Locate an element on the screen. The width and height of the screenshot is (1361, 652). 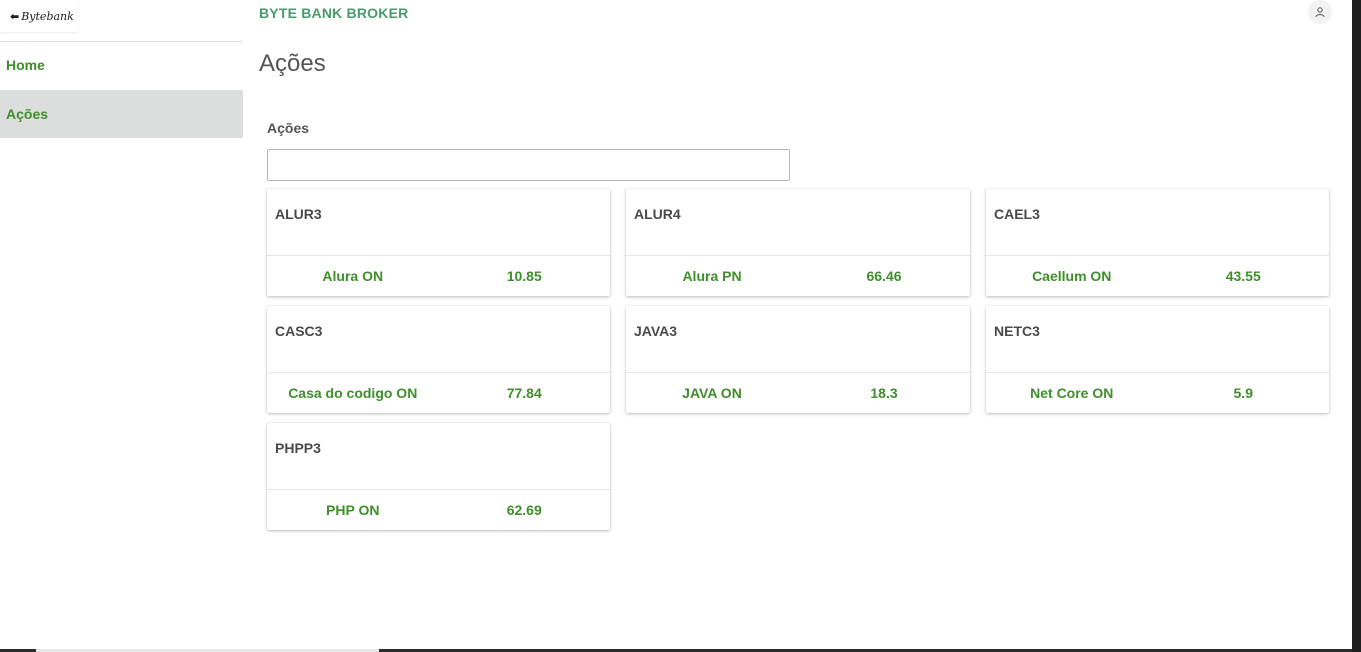
card-footer: Casa do codigo ON 77.84 is located at coordinates (438, 393).